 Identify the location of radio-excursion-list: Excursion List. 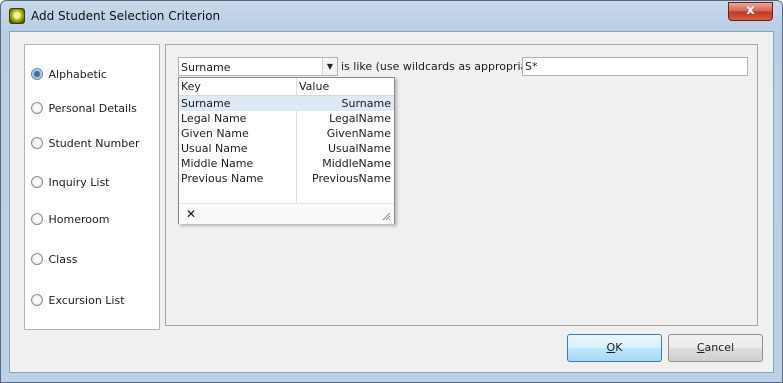
(78, 302).